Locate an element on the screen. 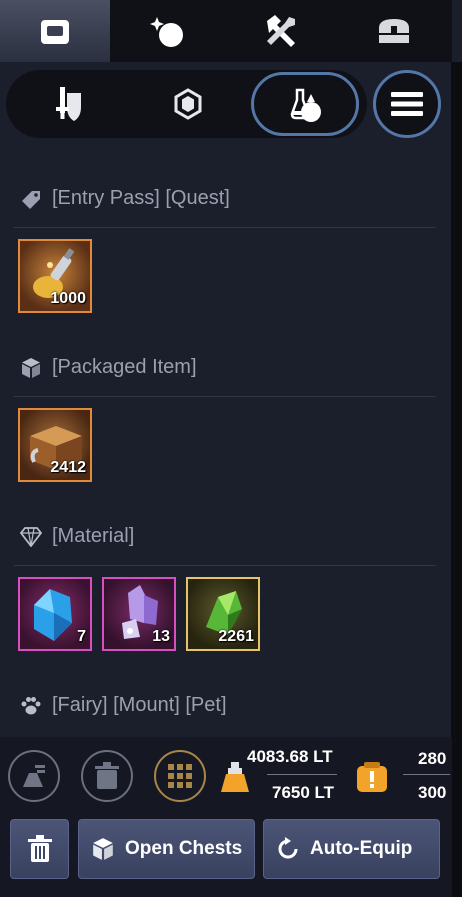  slots-current: 280 is located at coordinates (432, 758).